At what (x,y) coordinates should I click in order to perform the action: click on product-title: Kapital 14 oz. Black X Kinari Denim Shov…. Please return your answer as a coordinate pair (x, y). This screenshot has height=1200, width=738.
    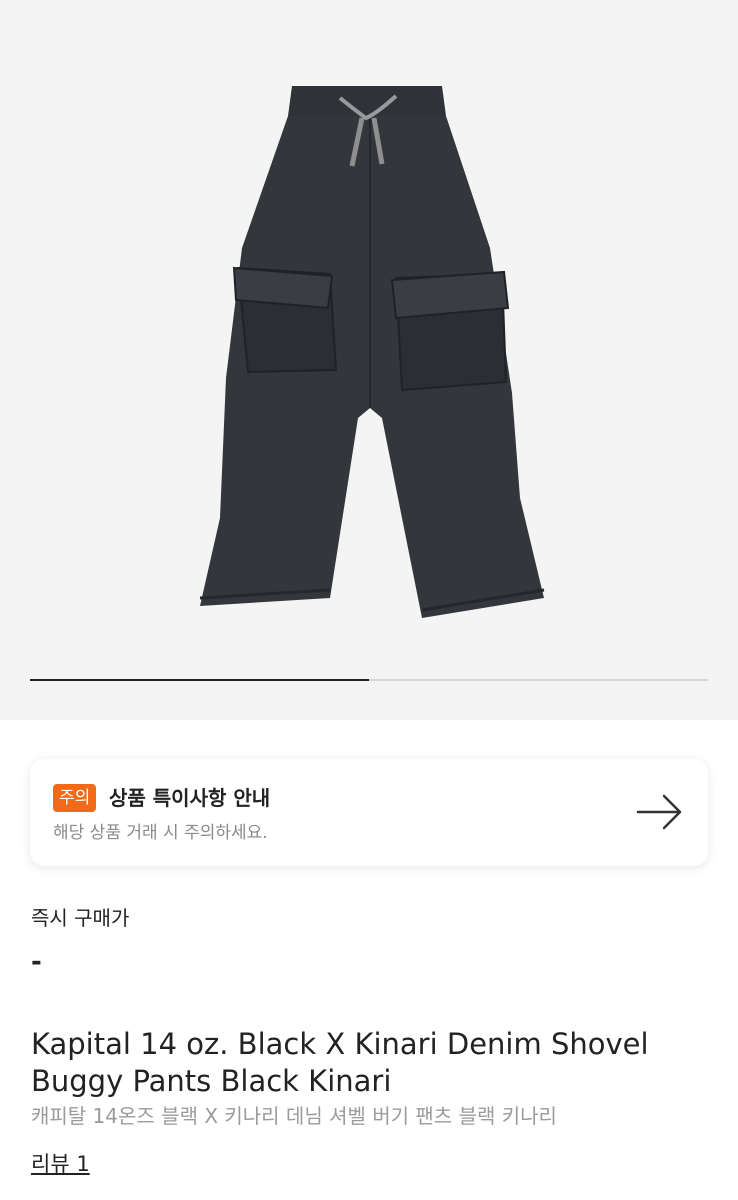
    Looking at the image, I should click on (340, 1062).